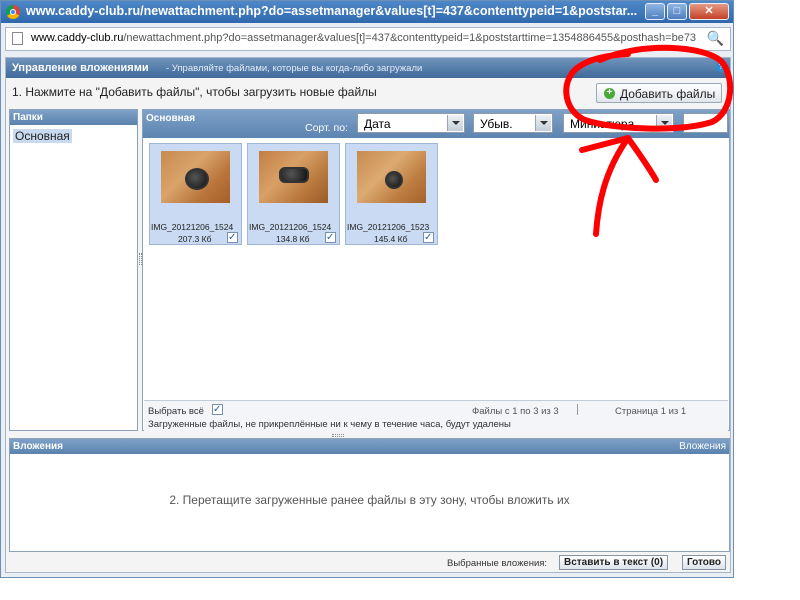 The height and width of the screenshot is (600, 800). What do you see at coordinates (705, 123) in the screenshot?
I see `extra-select` at bounding box center [705, 123].